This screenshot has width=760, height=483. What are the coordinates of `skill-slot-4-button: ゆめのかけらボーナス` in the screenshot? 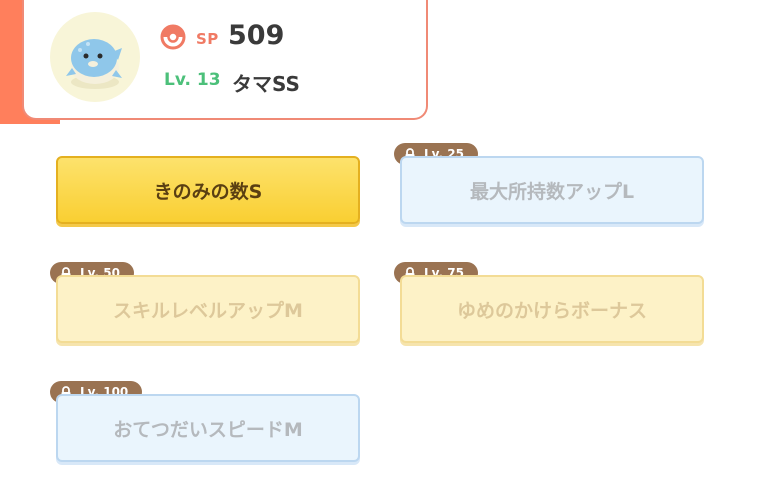 It's located at (552, 309).